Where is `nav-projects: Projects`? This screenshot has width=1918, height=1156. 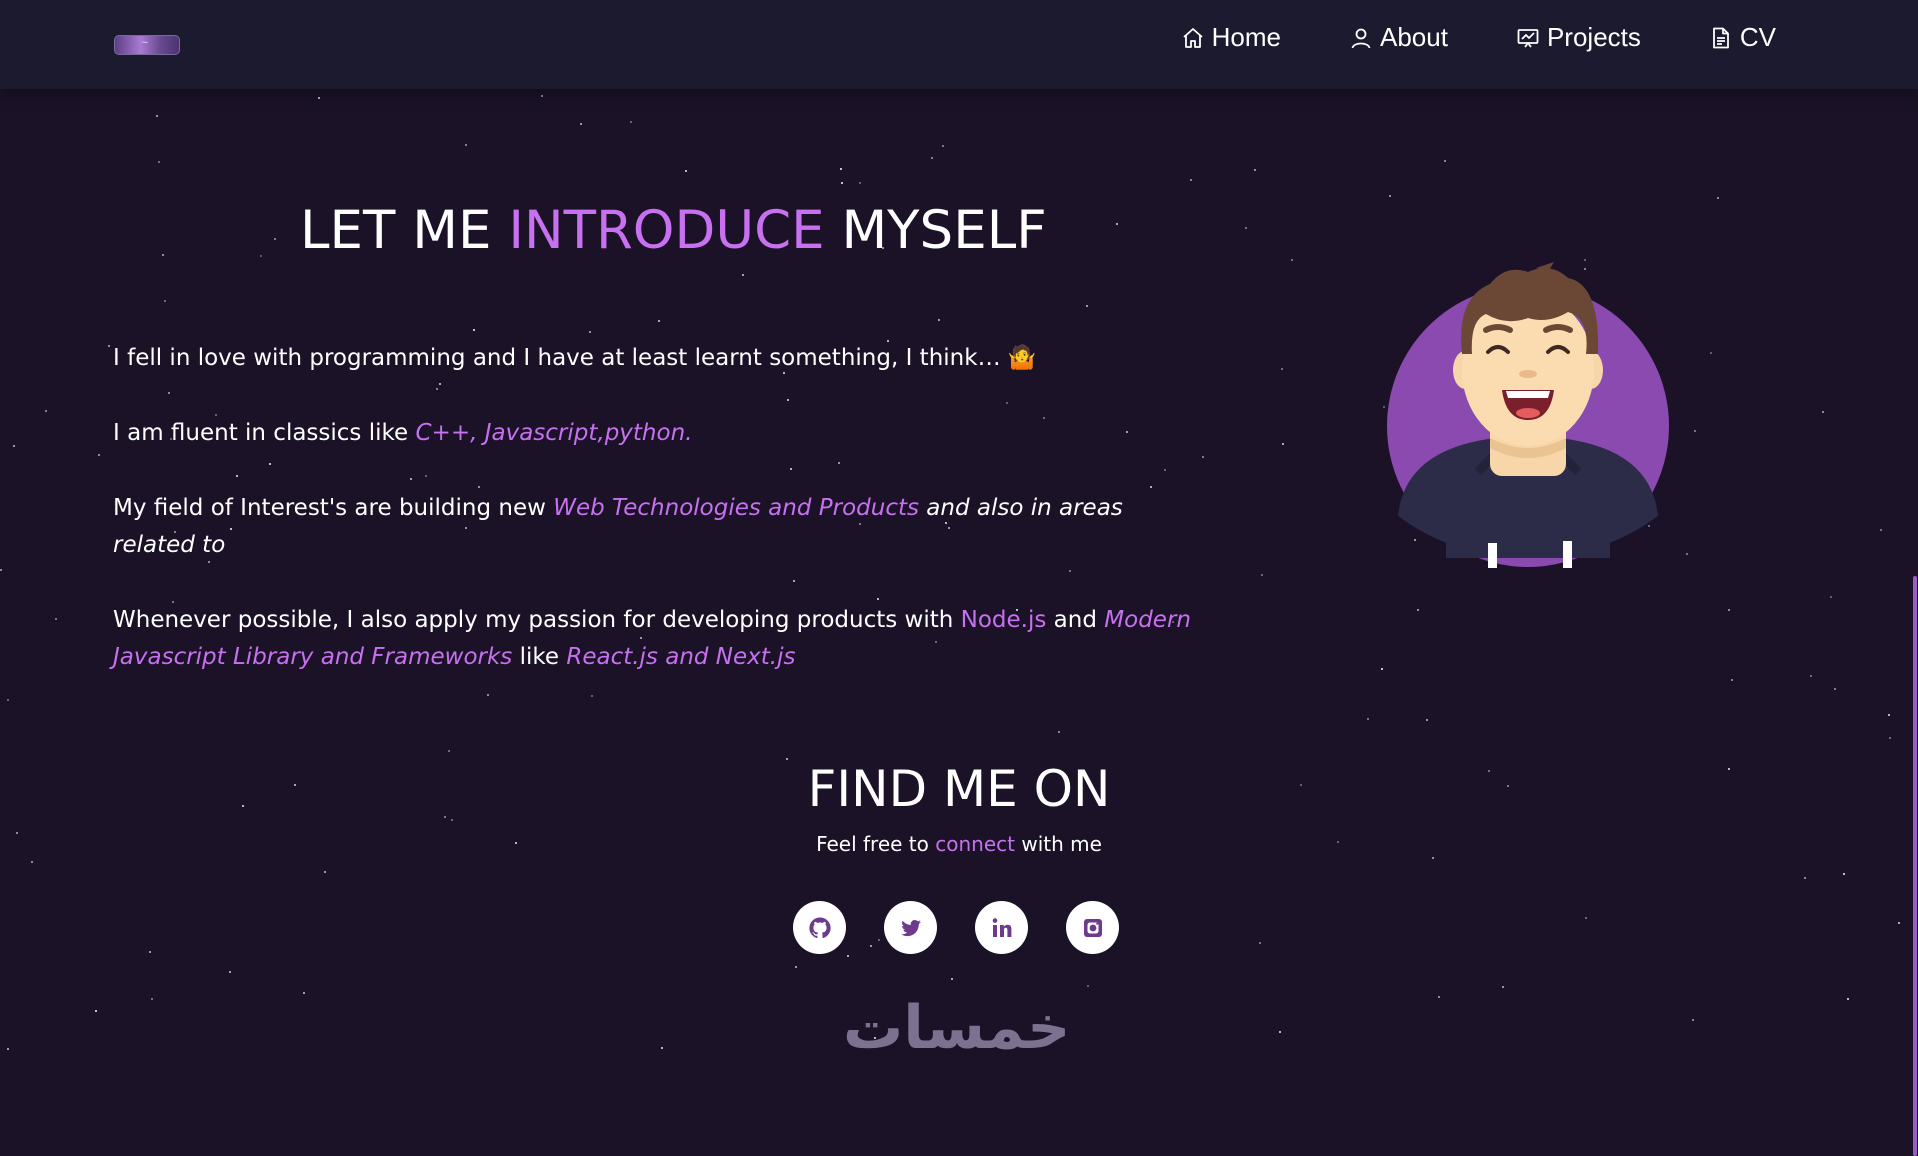
nav-projects: Projects is located at coordinates (1578, 37).